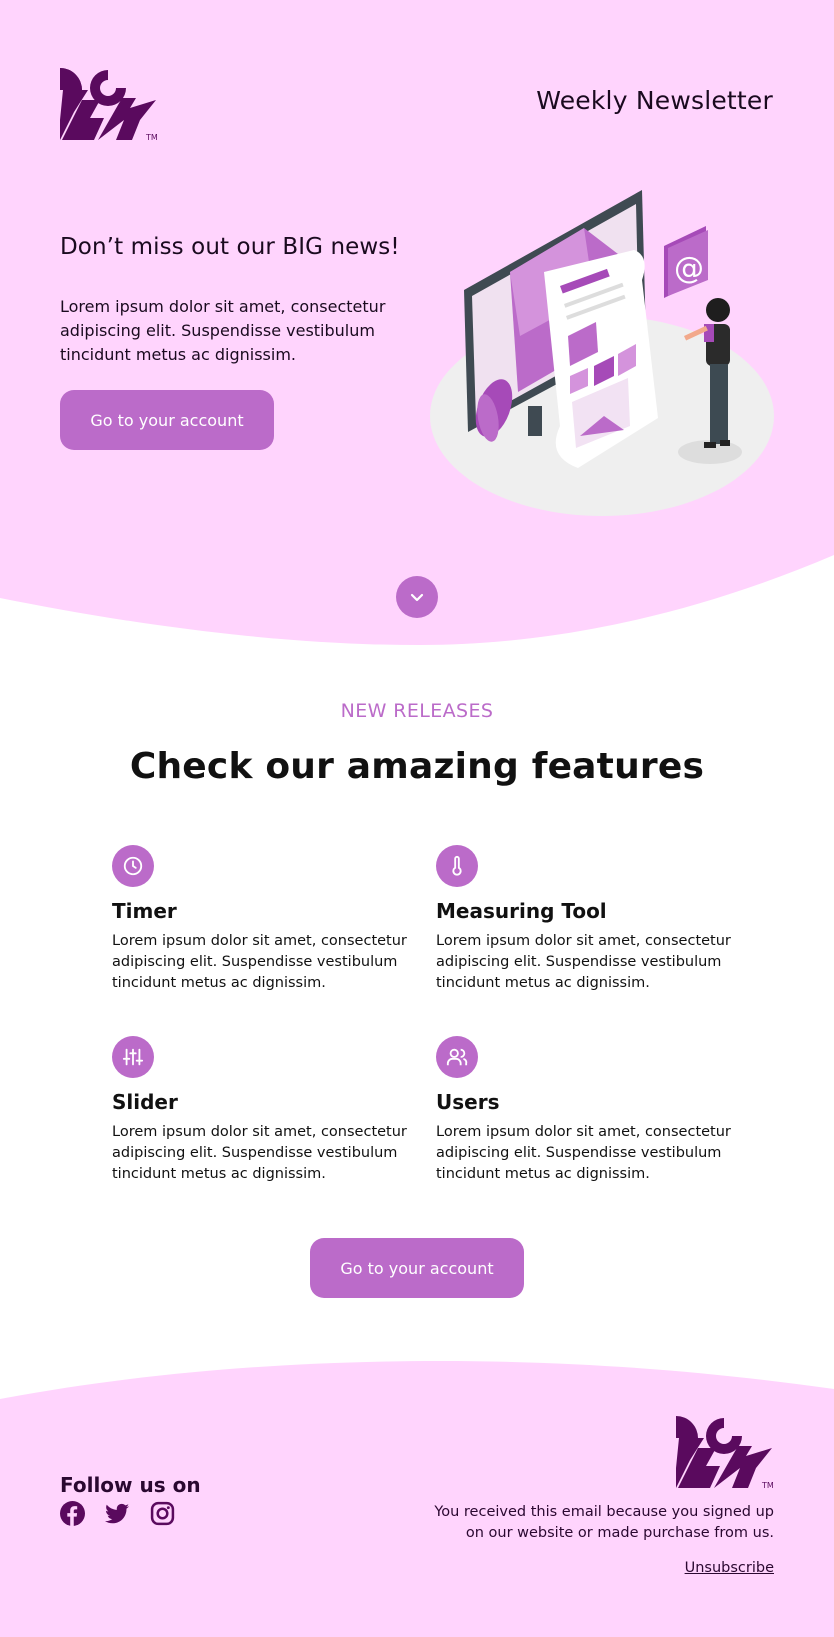 The width and height of the screenshot is (834, 1637). What do you see at coordinates (726, 1453) in the screenshot?
I see `footer-logo: TM` at bounding box center [726, 1453].